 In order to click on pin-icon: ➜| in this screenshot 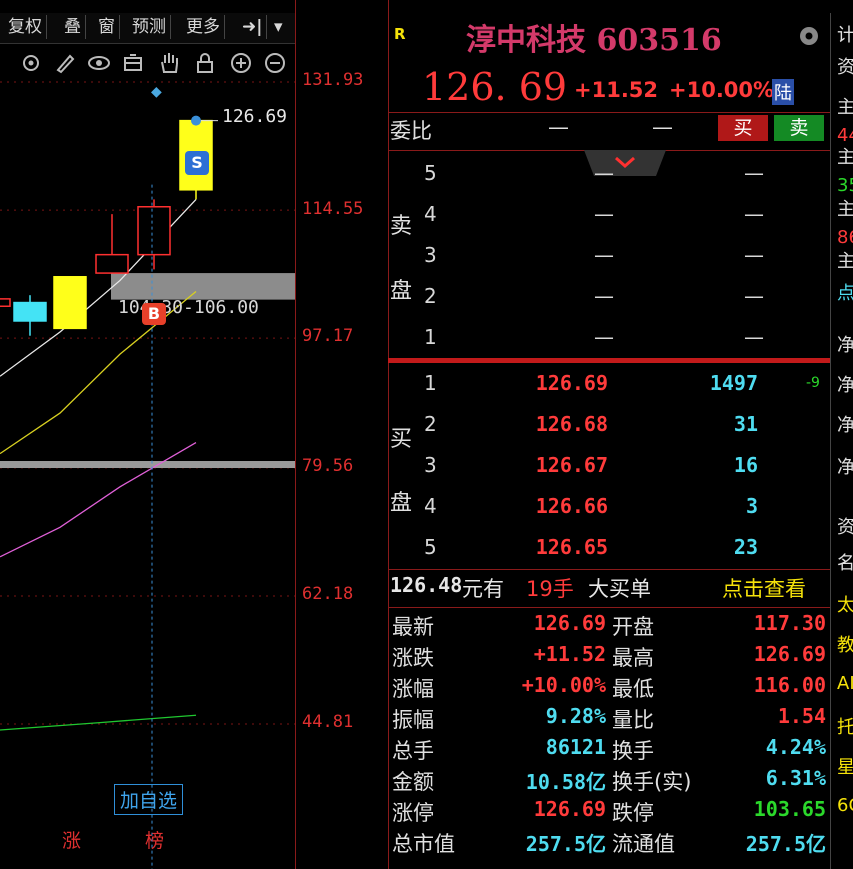, I will do `click(253, 27)`.